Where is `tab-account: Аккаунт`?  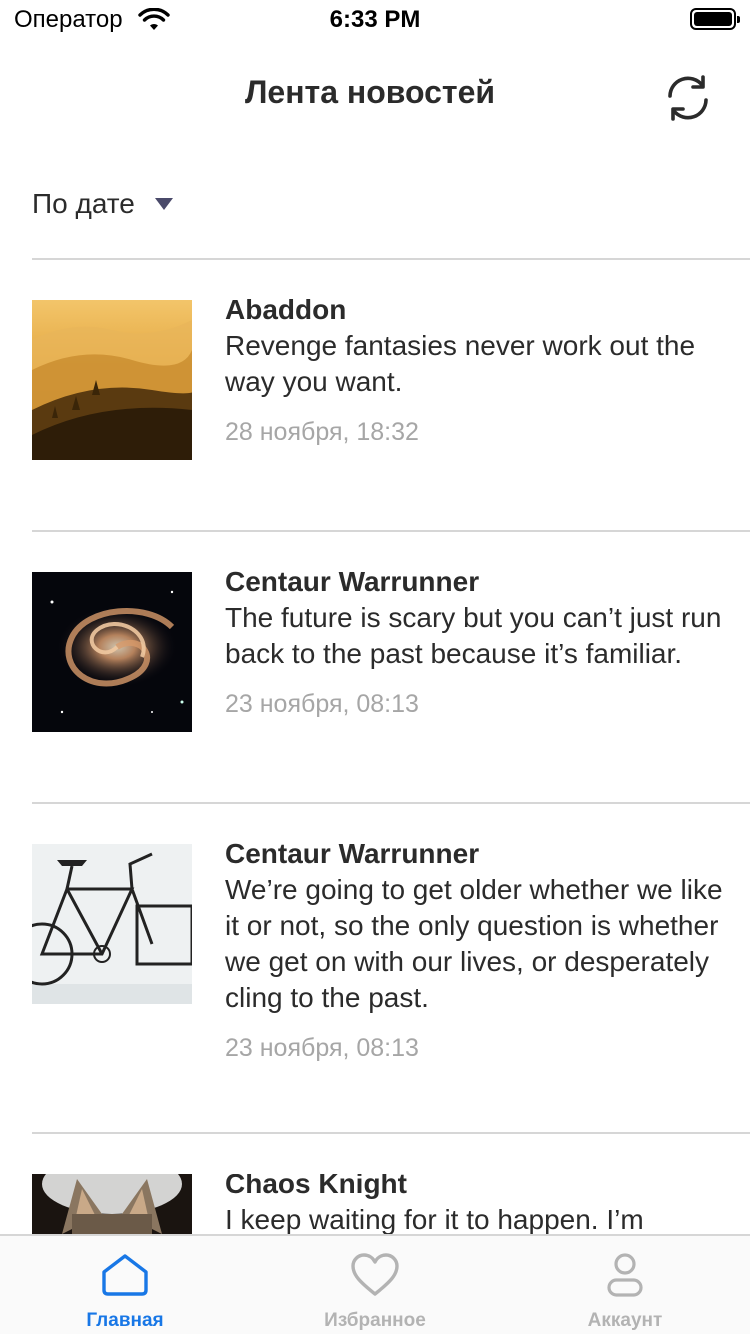 tab-account: Аккаунт is located at coordinates (625, 1285).